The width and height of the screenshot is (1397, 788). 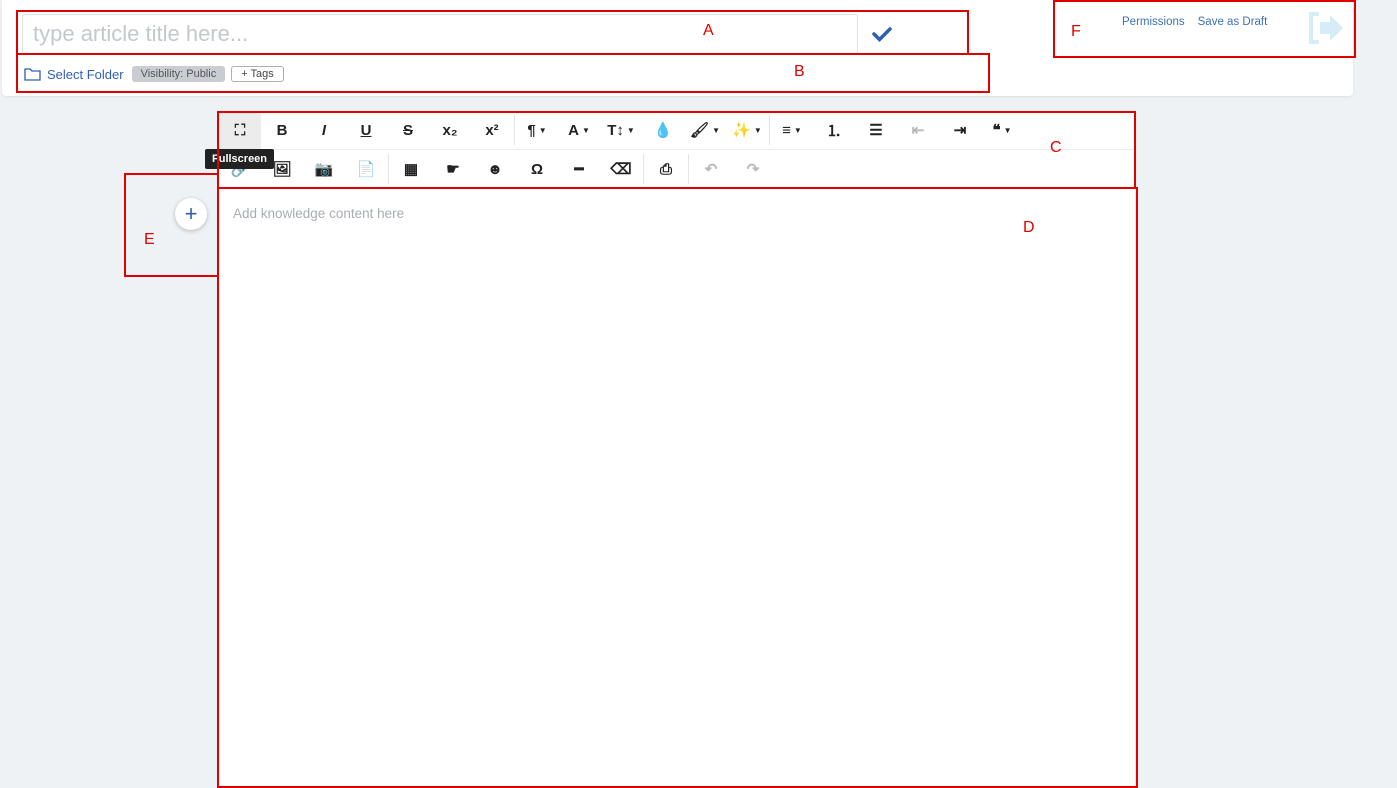 I want to click on annotation-label-f: F, so click(x=1076, y=31).